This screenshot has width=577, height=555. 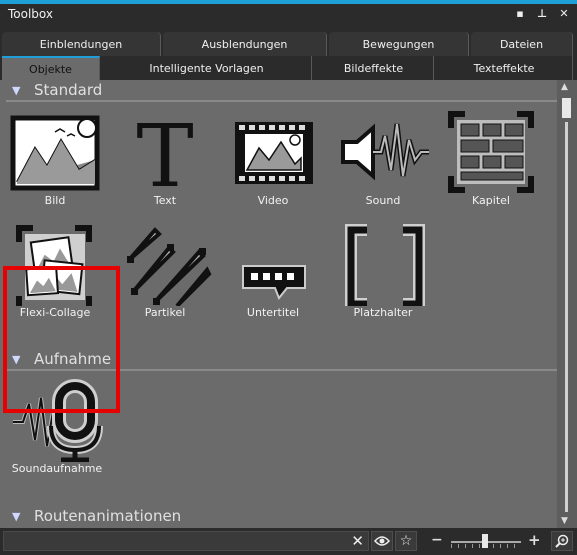 I want to click on selection-highlight, so click(x=61, y=339).